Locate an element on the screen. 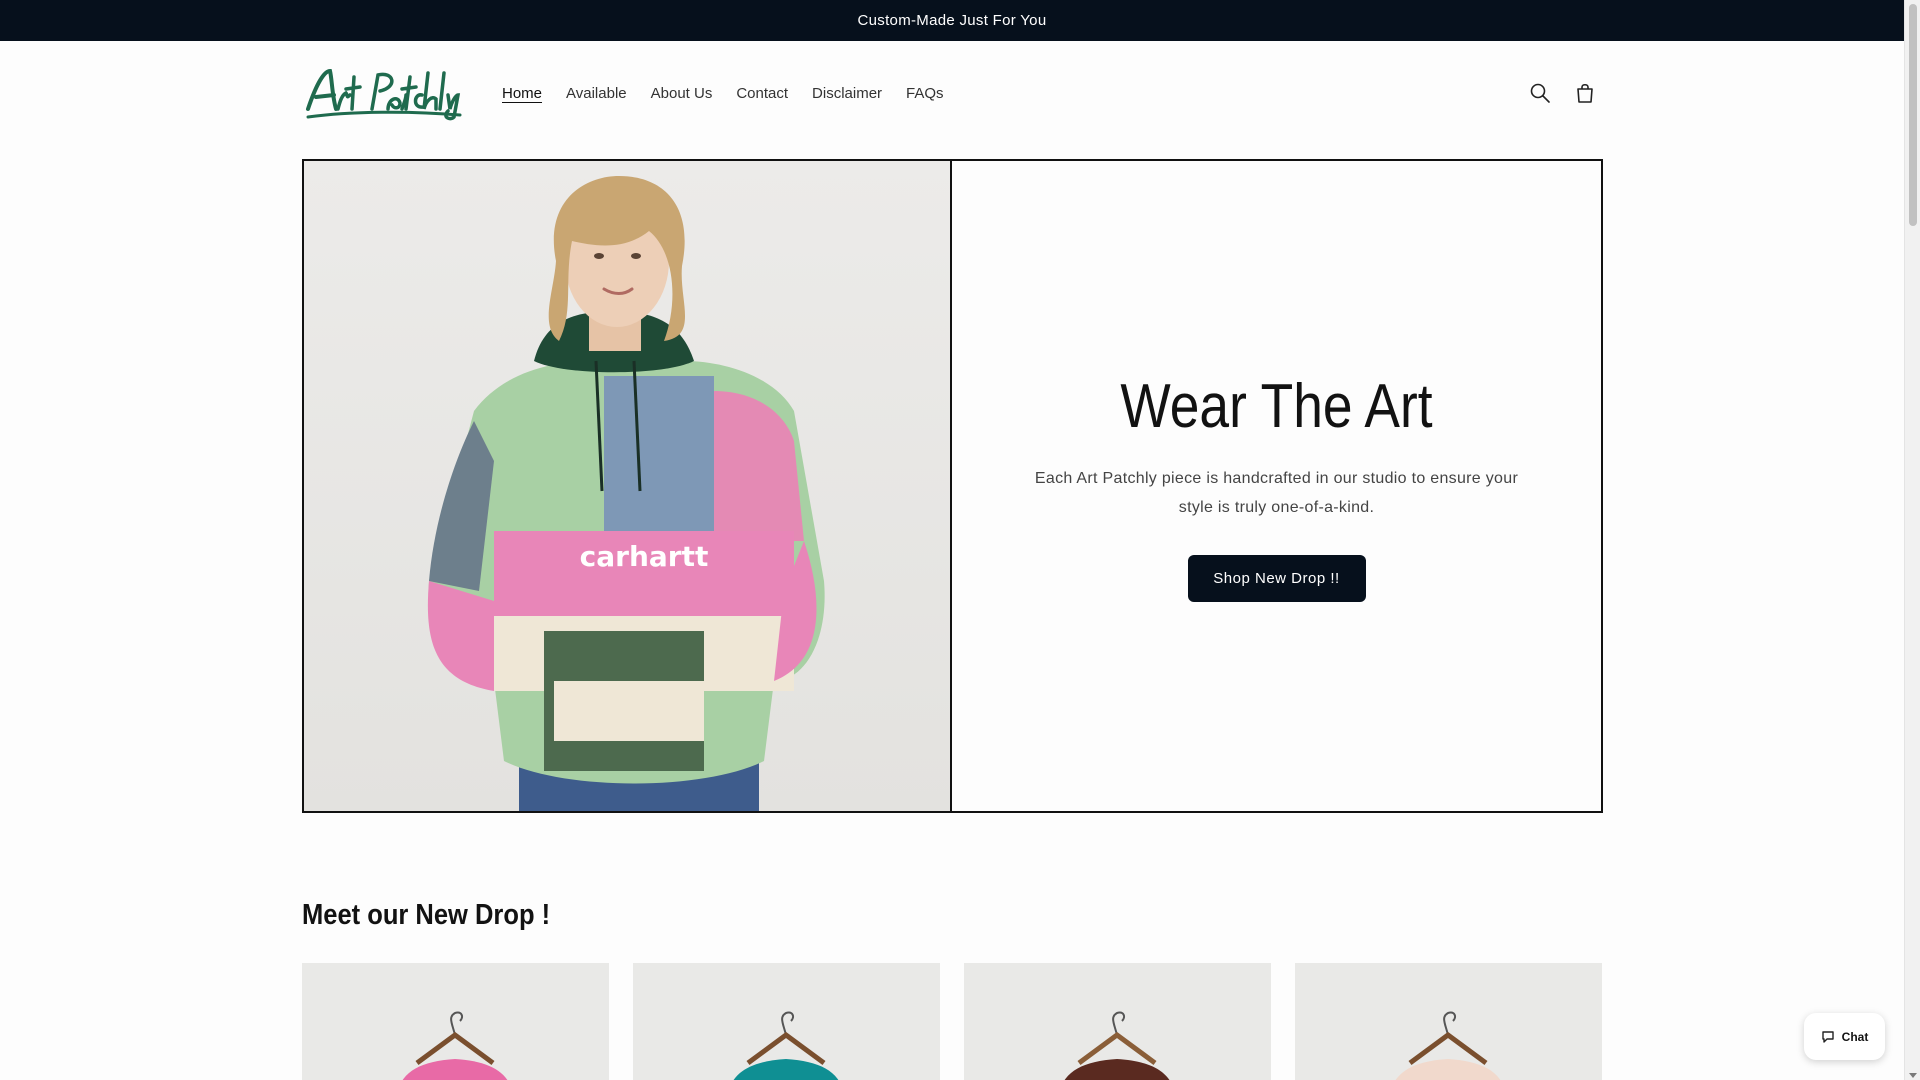 This screenshot has width=1920, height=1080. hoodie-logo-text: carhartt is located at coordinates (644, 556).